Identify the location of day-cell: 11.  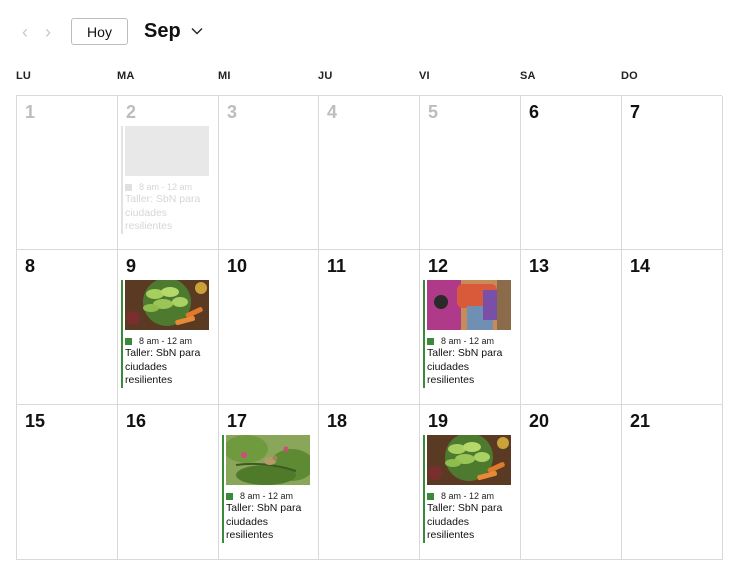
(369, 327).